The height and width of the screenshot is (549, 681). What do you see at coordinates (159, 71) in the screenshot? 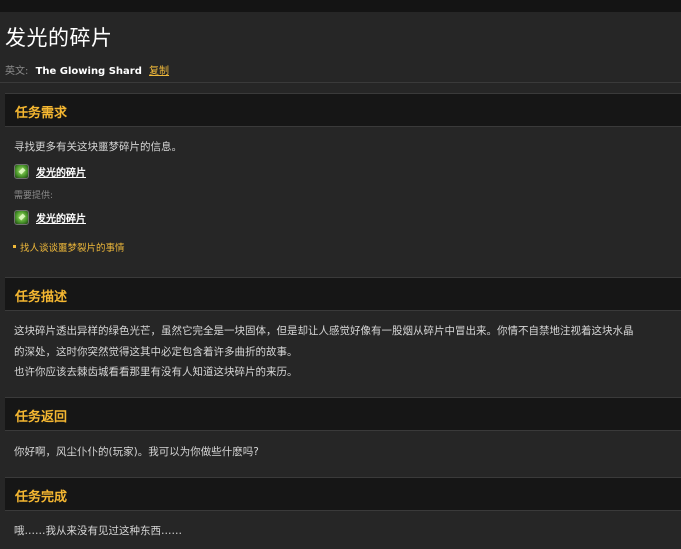
I see `copy-link: 复制` at bounding box center [159, 71].